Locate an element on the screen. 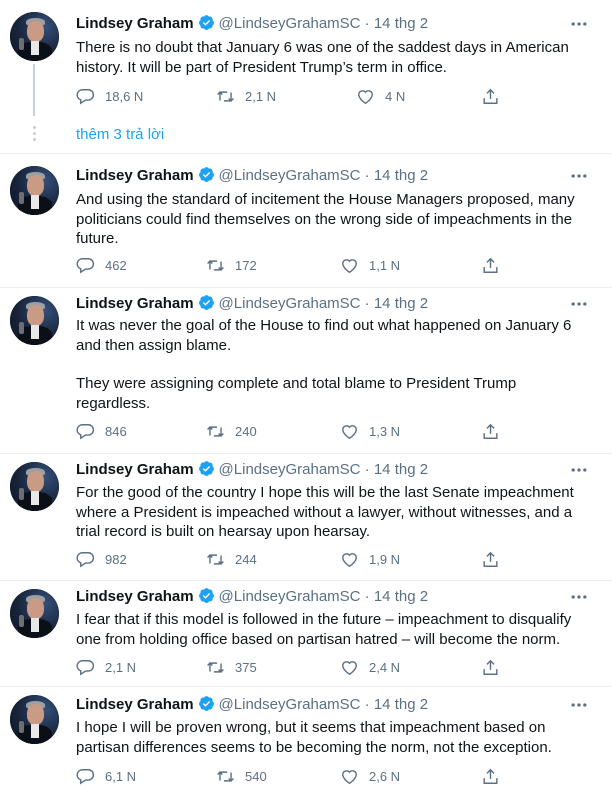 The image size is (612, 796). reply-count: 982 is located at coordinates (116, 559).